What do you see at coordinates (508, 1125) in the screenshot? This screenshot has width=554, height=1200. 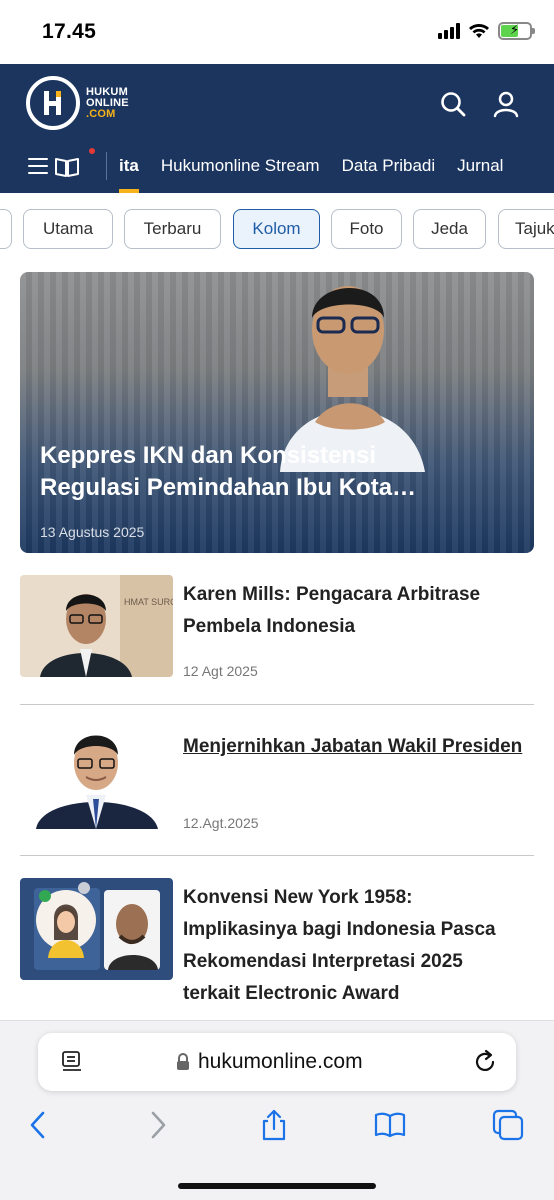 I see `tabs-icon` at bounding box center [508, 1125].